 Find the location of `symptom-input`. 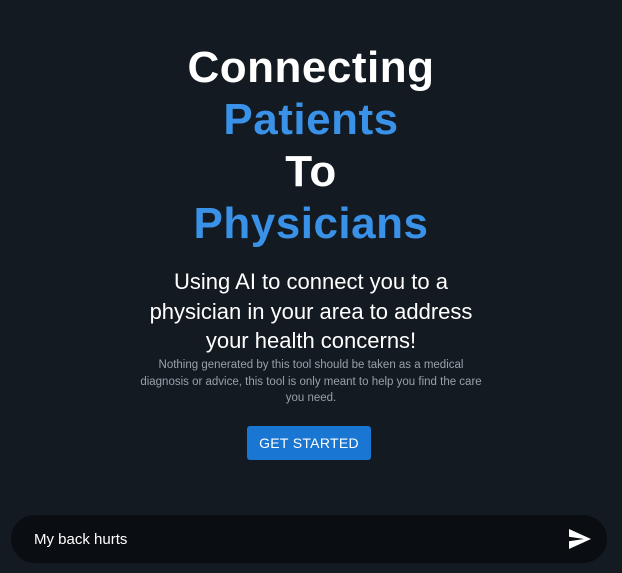

symptom-input is located at coordinates (284, 539).